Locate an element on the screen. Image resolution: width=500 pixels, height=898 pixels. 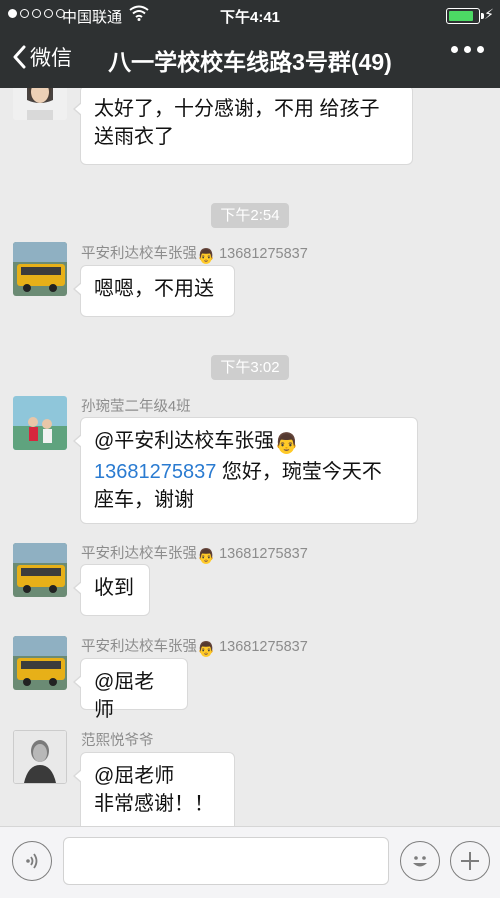
page-title: 八一学校校车线路3号群(49) is located at coordinates (250, 62).